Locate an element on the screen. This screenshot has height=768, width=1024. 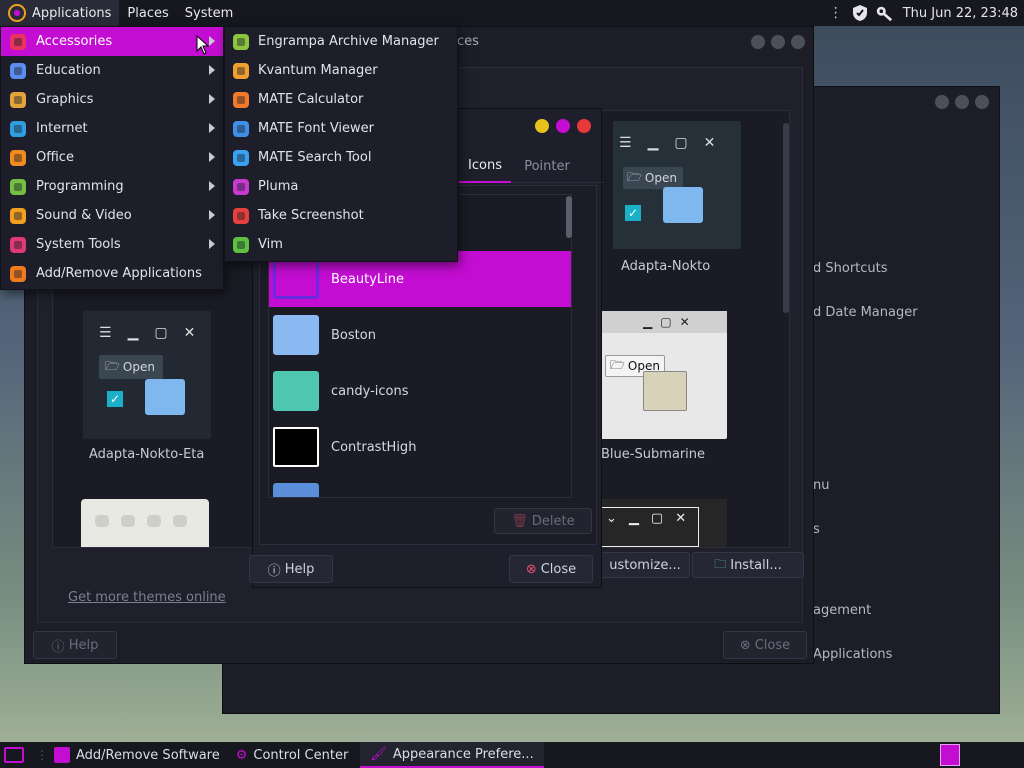
menu-dots-icon: ⋮ is located at coordinates (836, 13).